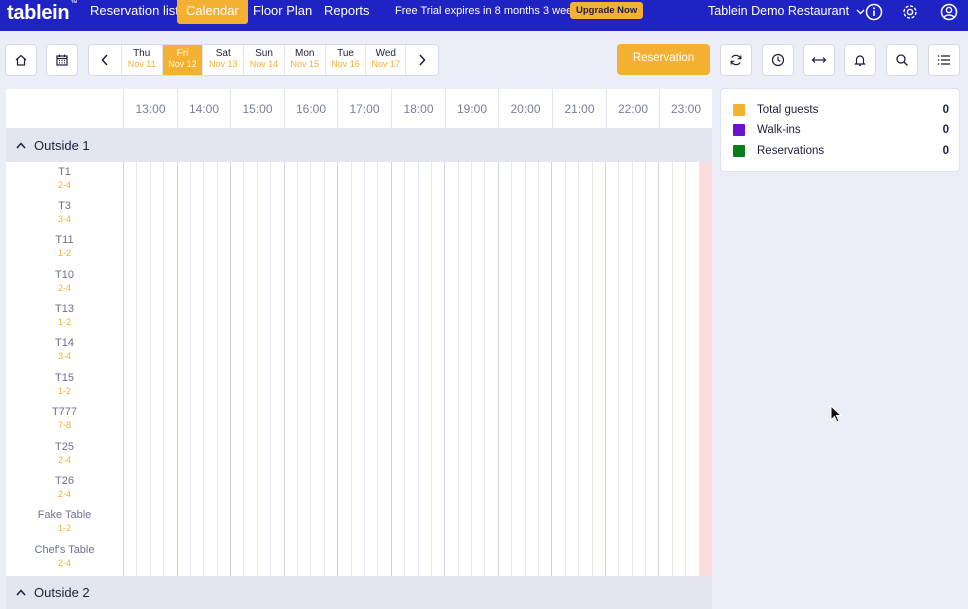 Image resolution: width=968 pixels, height=609 pixels. Describe the element at coordinates (364, 109) in the screenshot. I see `hour-label: 17:00` at that location.